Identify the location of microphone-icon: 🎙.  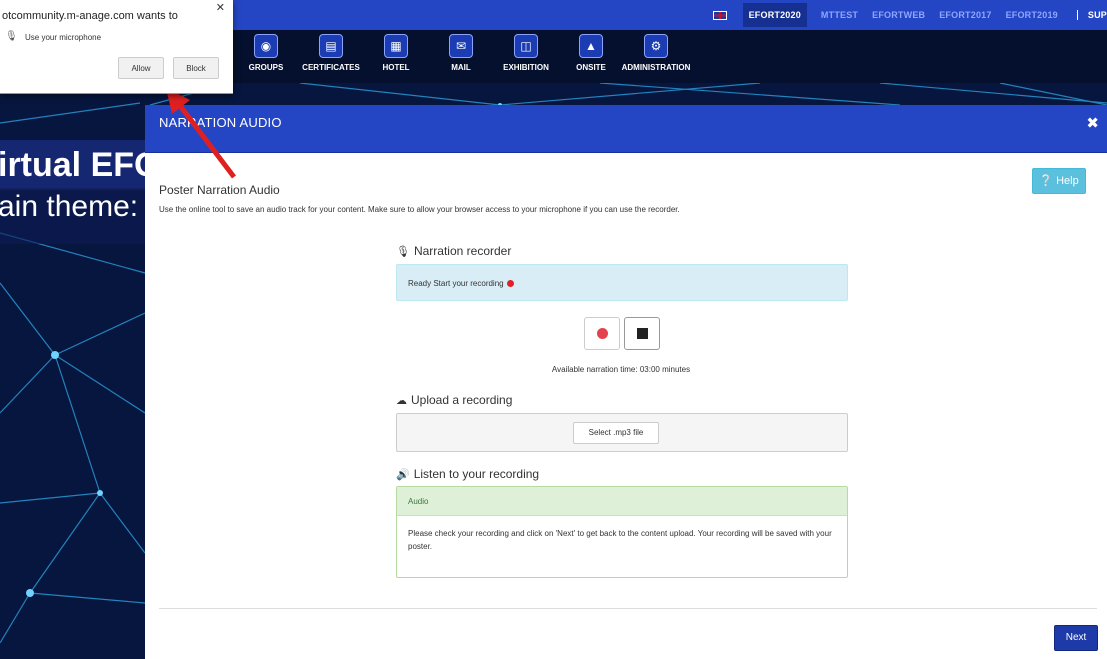
(11, 36).